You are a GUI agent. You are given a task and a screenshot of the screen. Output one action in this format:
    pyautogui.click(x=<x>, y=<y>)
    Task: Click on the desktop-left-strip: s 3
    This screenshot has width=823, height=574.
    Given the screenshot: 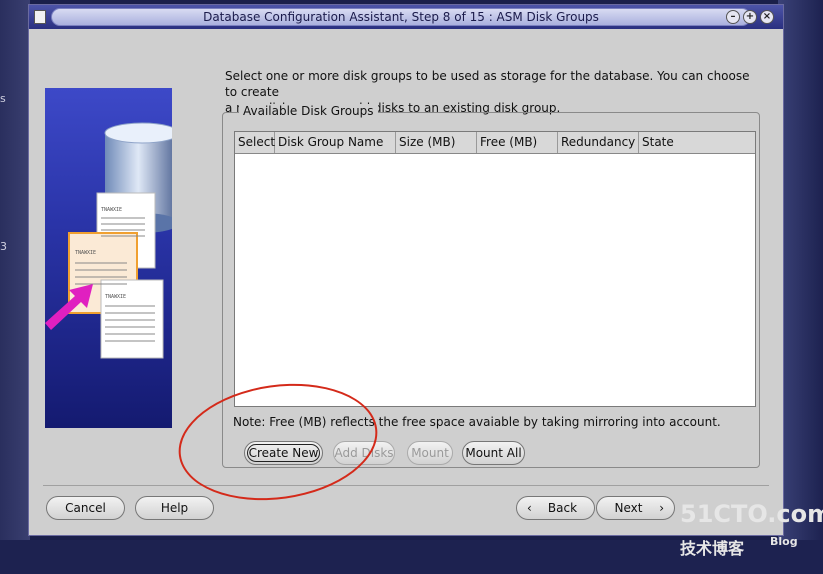 What is the action you would take?
    pyautogui.click(x=15, y=287)
    